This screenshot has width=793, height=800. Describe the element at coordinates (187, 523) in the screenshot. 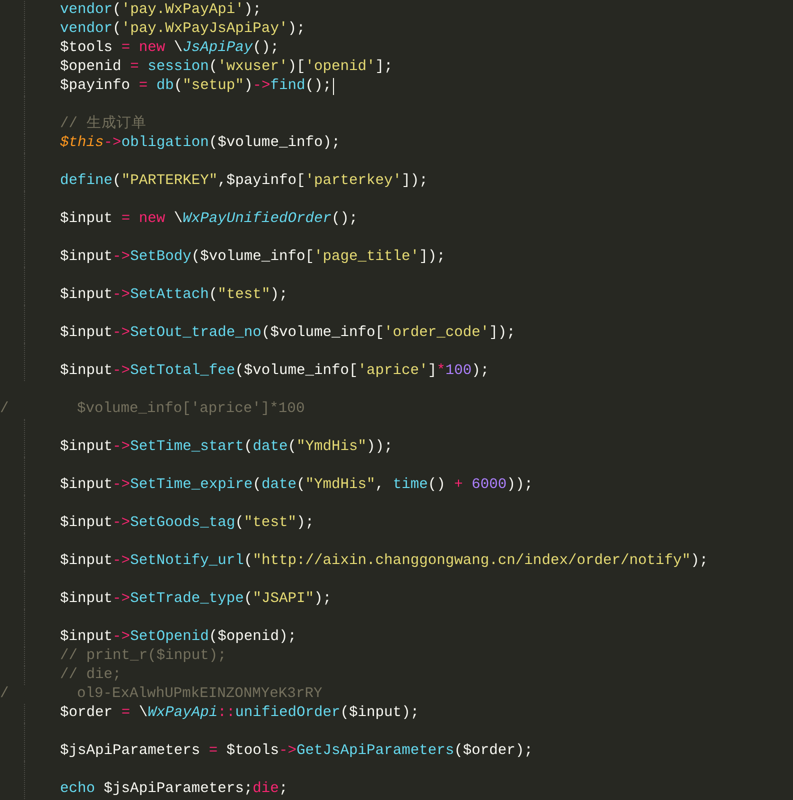

I see `code-line: $input->SetGoods_tag("test");` at that location.